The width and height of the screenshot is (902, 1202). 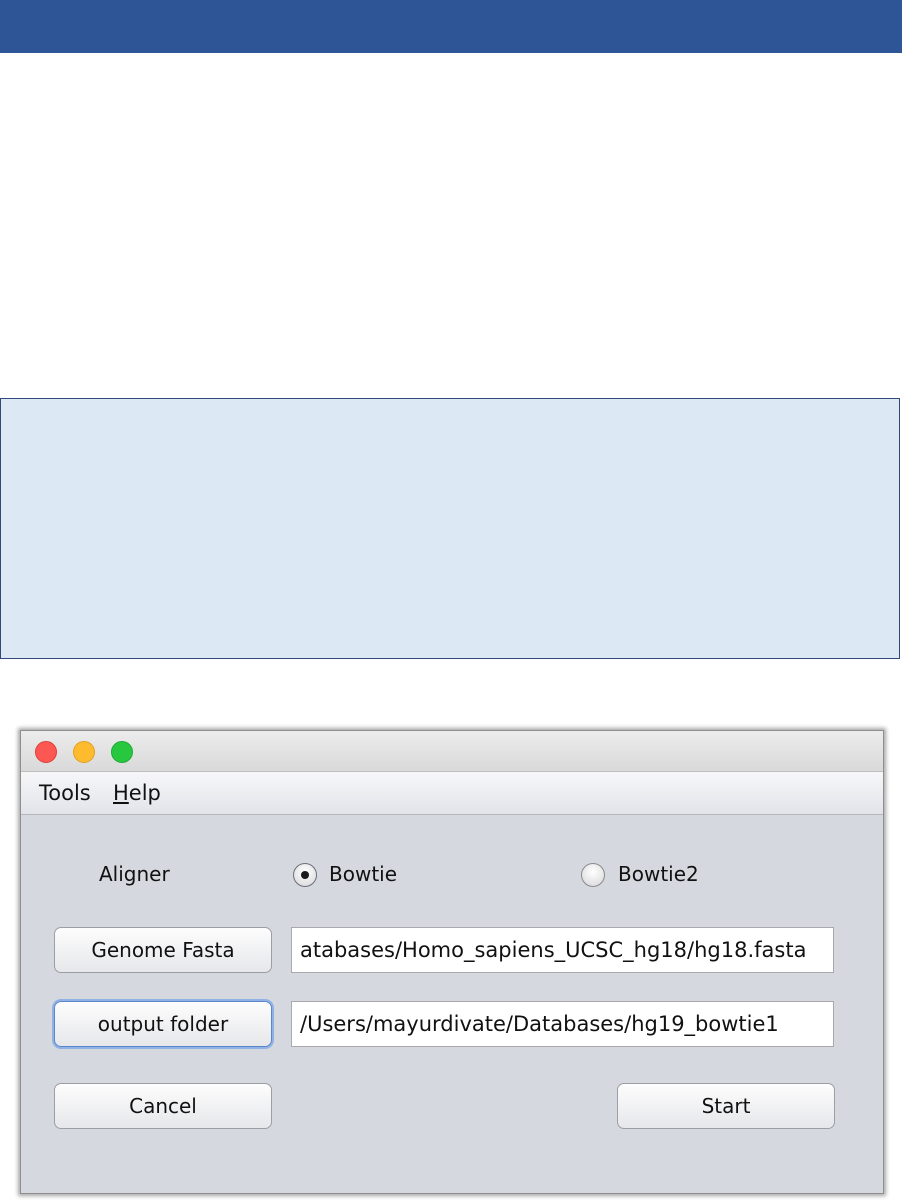 I want to click on start-button: Start, so click(x=726, y=1106).